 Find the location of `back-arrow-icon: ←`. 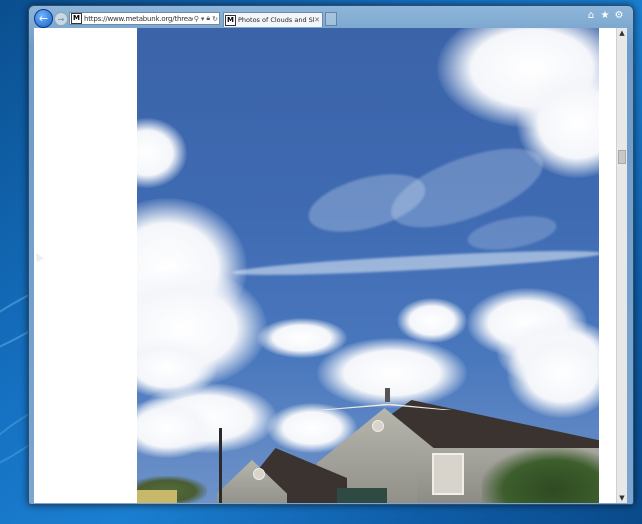

back-arrow-icon: ← is located at coordinates (43, 18).